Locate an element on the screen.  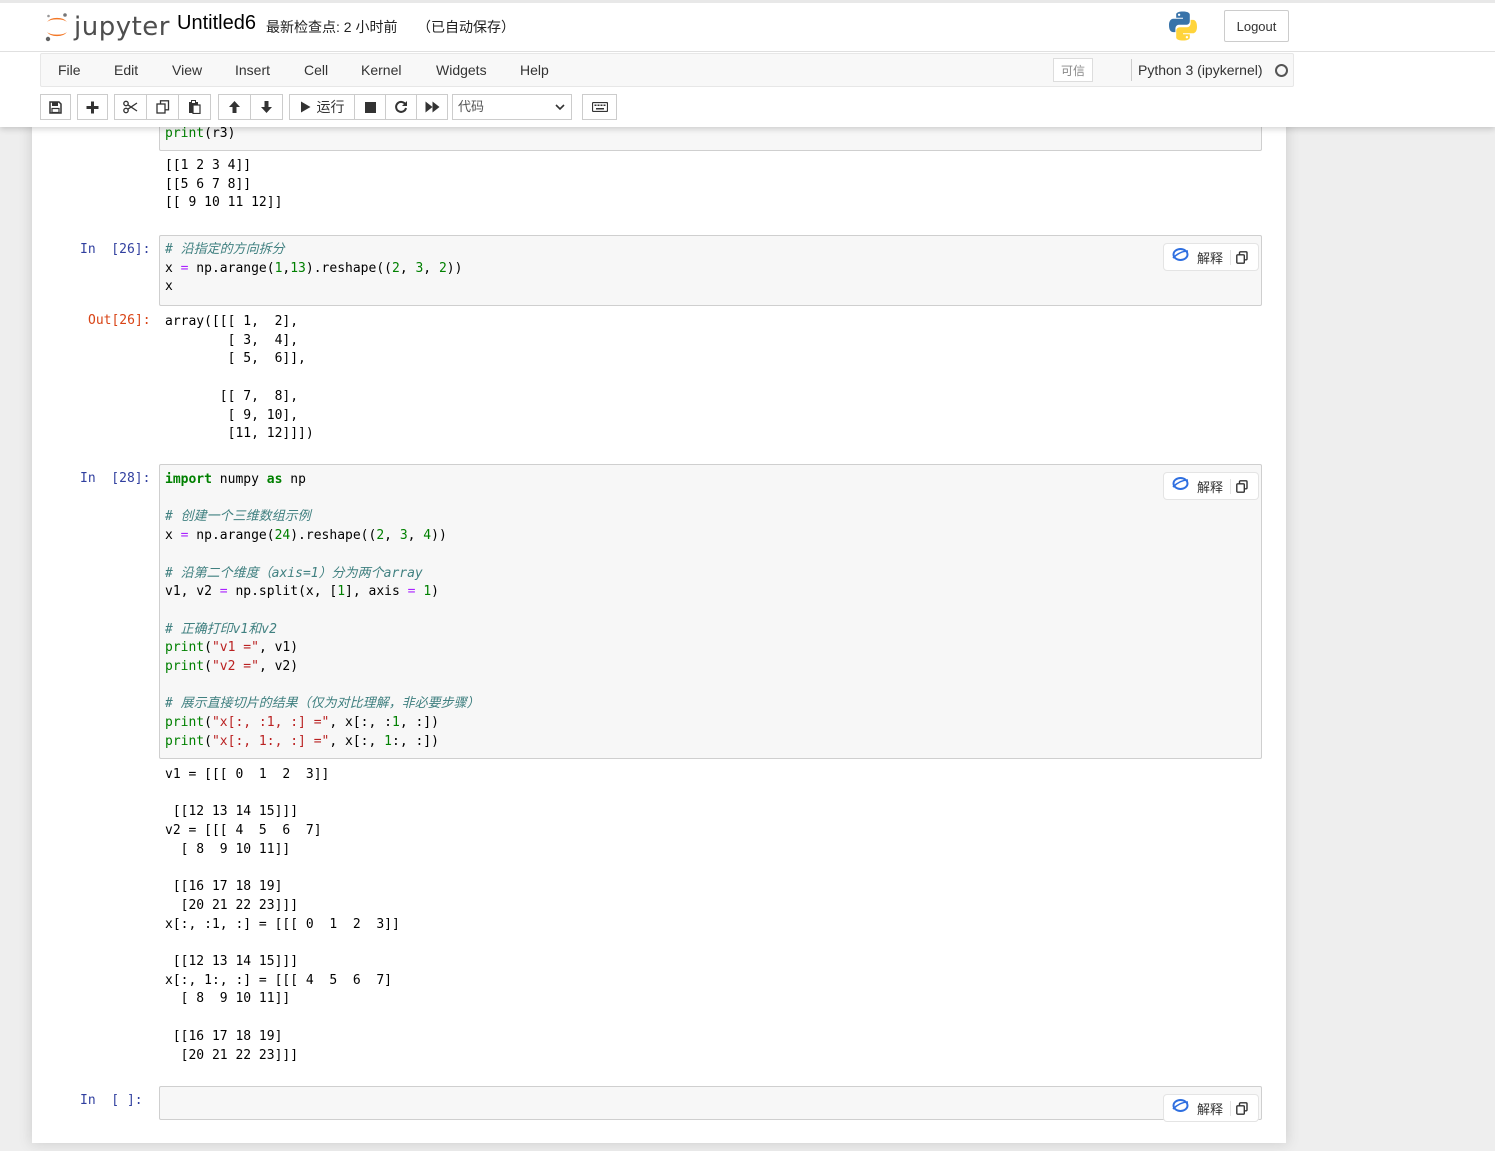
arrow-down-icon is located at coordinates (266, 107).